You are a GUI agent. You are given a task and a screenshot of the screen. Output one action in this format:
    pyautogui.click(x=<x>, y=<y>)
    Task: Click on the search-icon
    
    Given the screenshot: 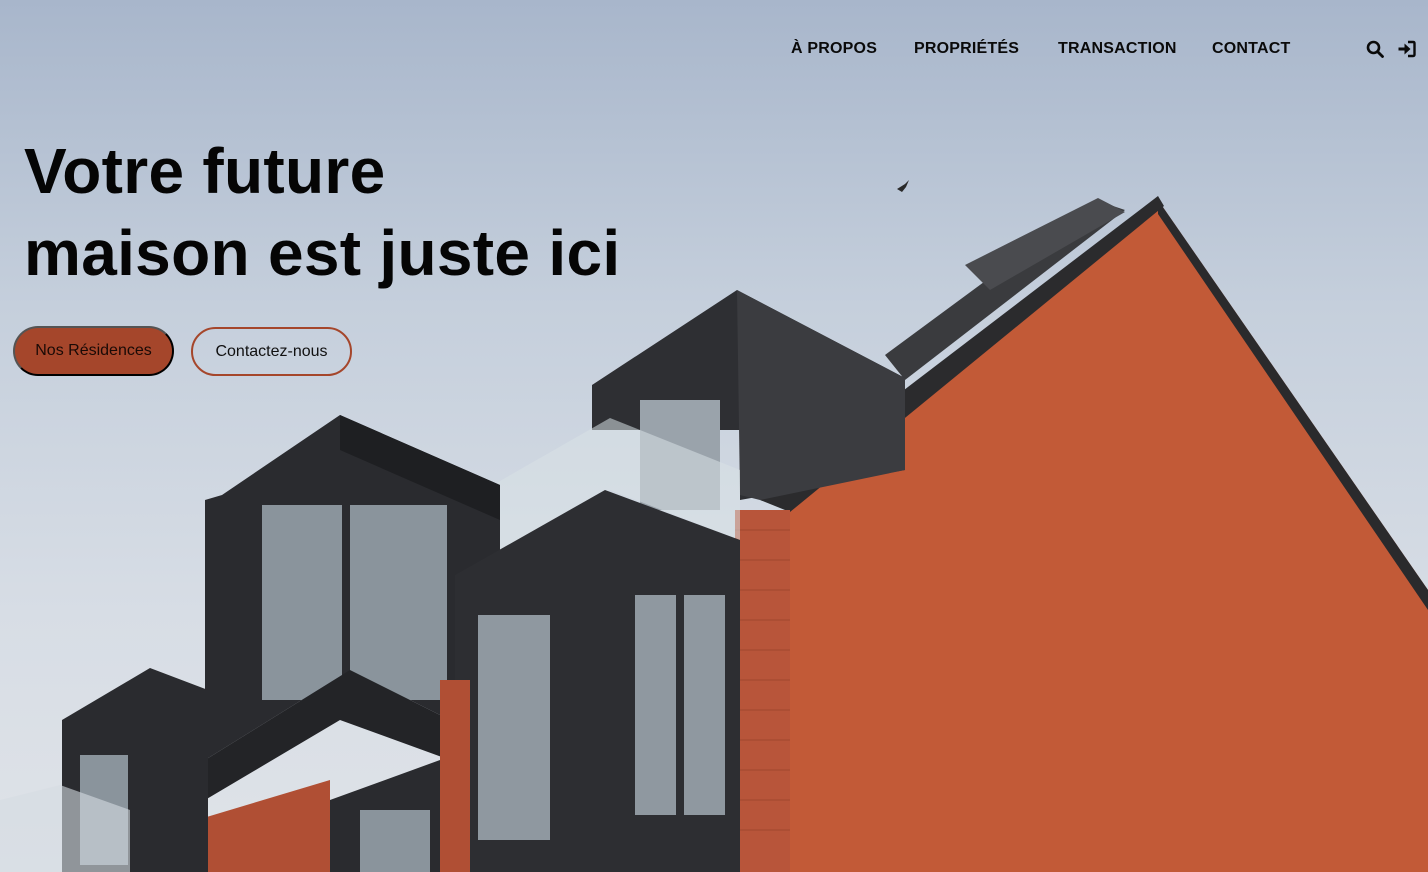 What is the action you would take?
    pyautogui.click(x=1375, y=49)
    